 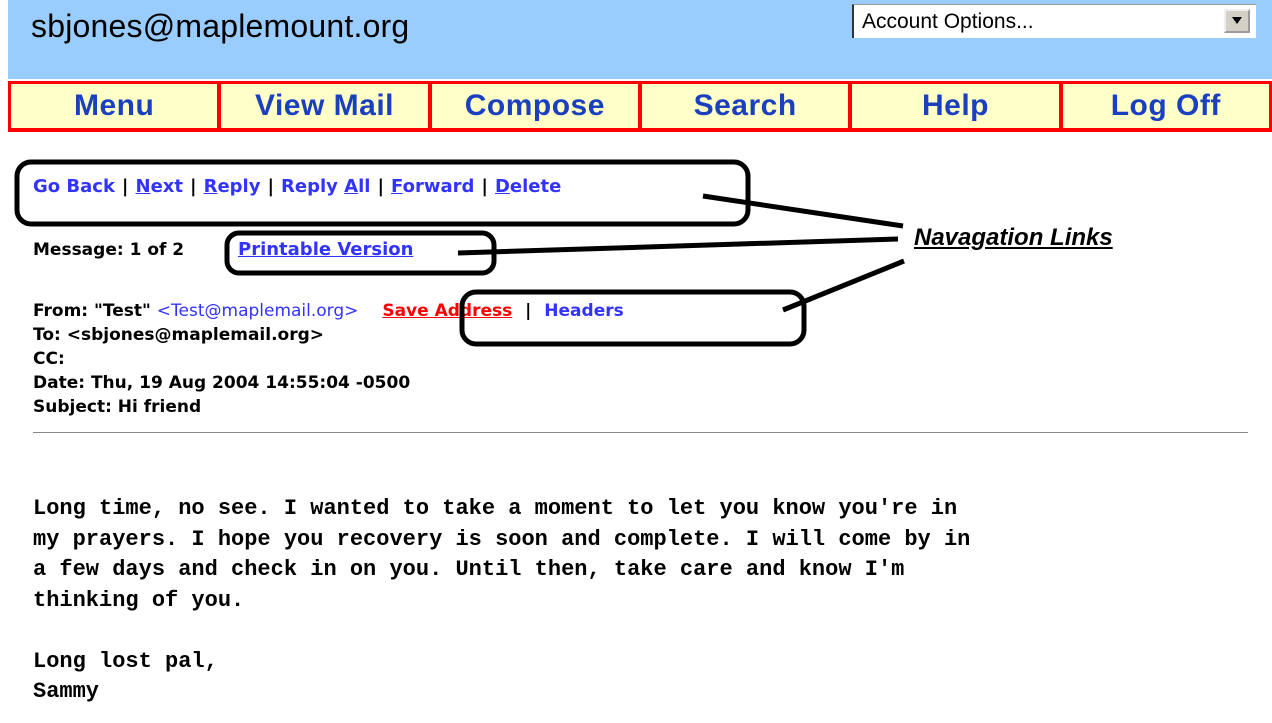 I want to click on callout-box-printable, so click(x=360, y=253).